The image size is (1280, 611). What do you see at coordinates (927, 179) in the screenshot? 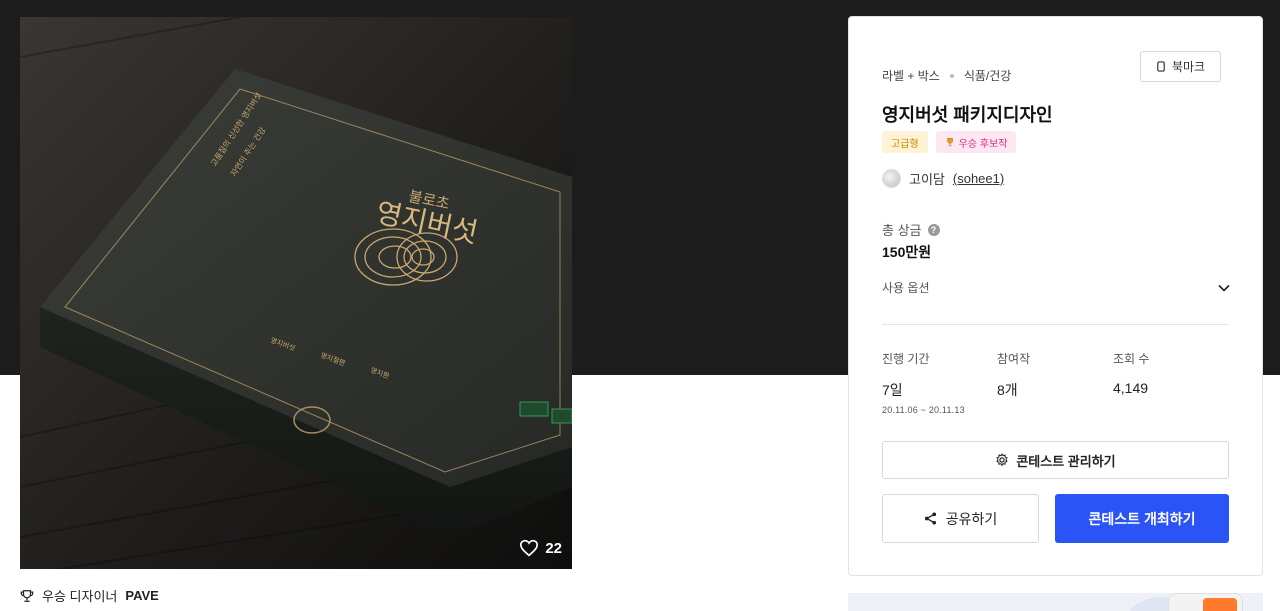
I see `author-name: 고이담` at bounding box center [927, 179].